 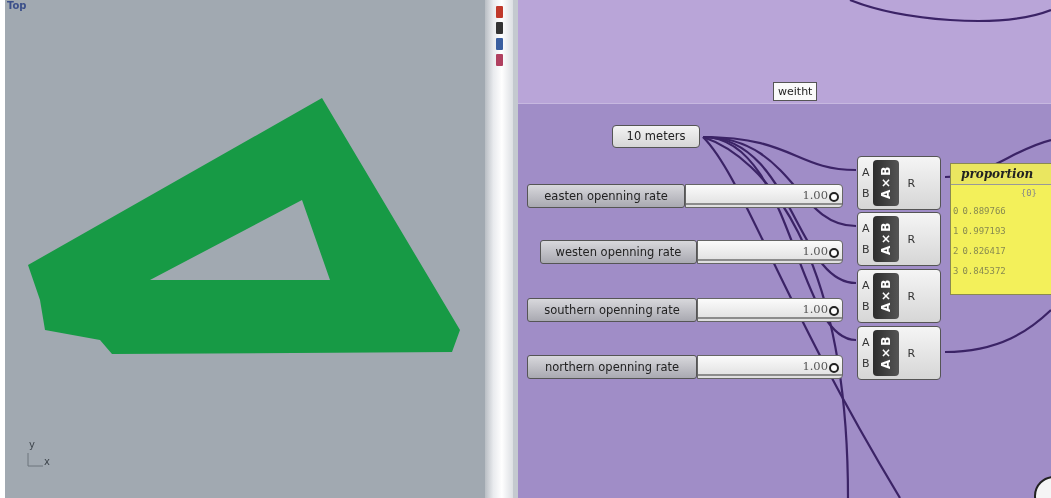 I want to click on panel-title: proportion, so click(x=1001, y=174).